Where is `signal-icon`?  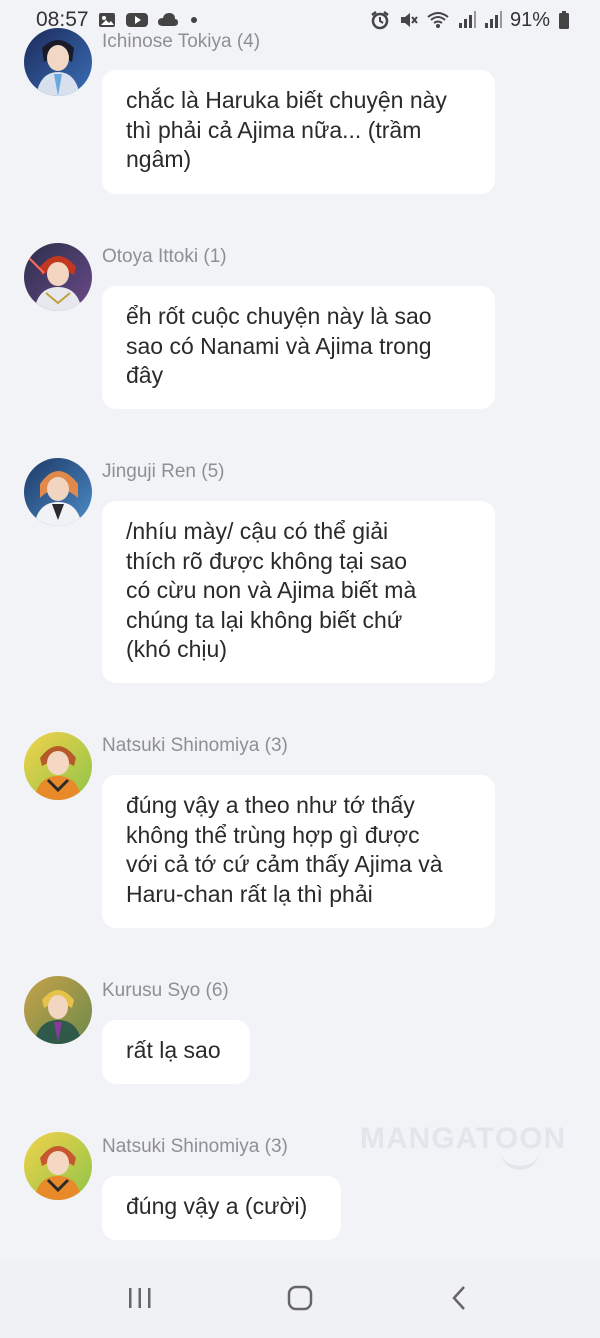 signal-icon is located at coordinates (467, 20).